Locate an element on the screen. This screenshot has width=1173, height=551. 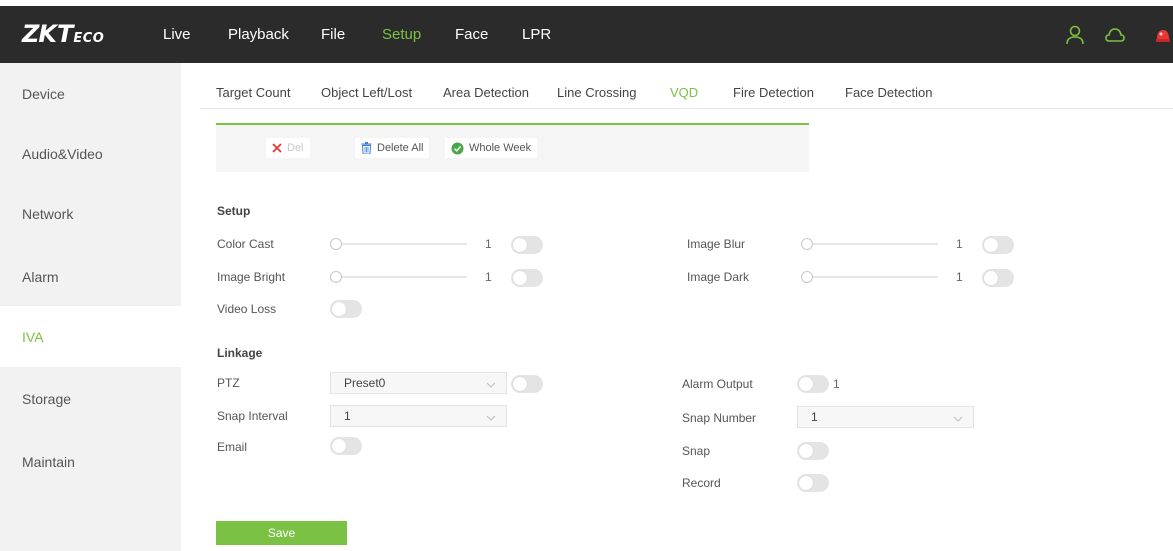
sidebar-item-maintain: Maintain is located at coordinates (90, 461).